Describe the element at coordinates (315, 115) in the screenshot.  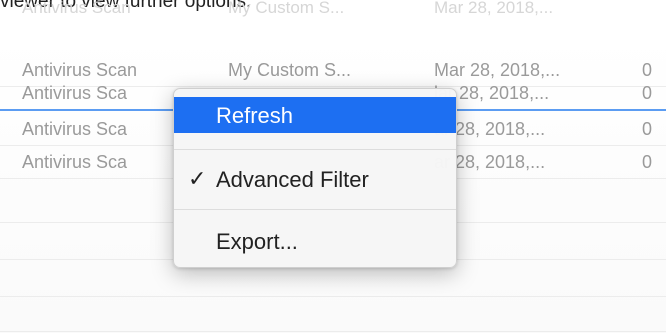
I see `refresh-menu-item: Refresh` at that location.